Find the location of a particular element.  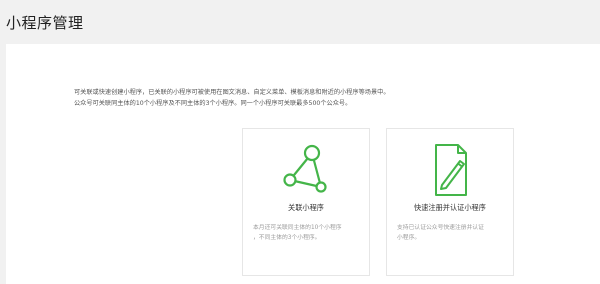

card-description: 本月还可关联同主体的10个小程序 ，不同主体的3个小程序。 is located at coordinates (307, 233).